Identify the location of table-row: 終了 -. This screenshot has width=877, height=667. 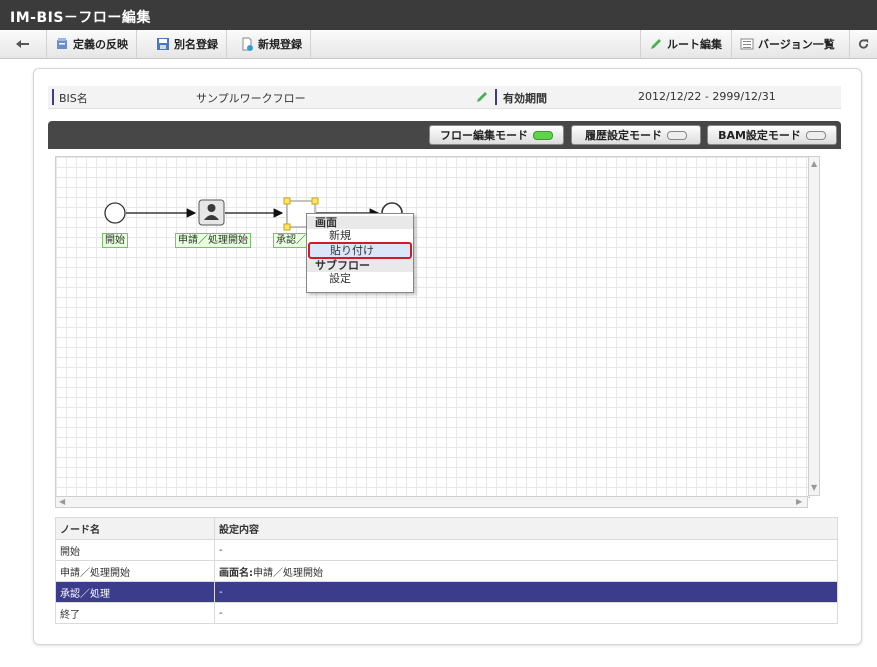
(446, 613).